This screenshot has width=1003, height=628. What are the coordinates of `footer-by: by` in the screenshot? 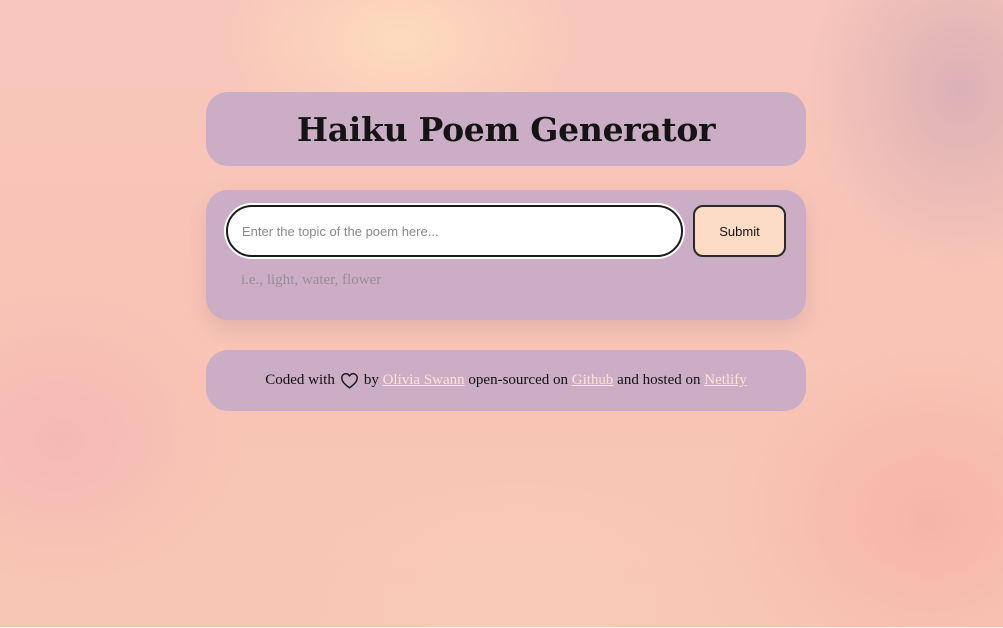 It's located at (371, 380).